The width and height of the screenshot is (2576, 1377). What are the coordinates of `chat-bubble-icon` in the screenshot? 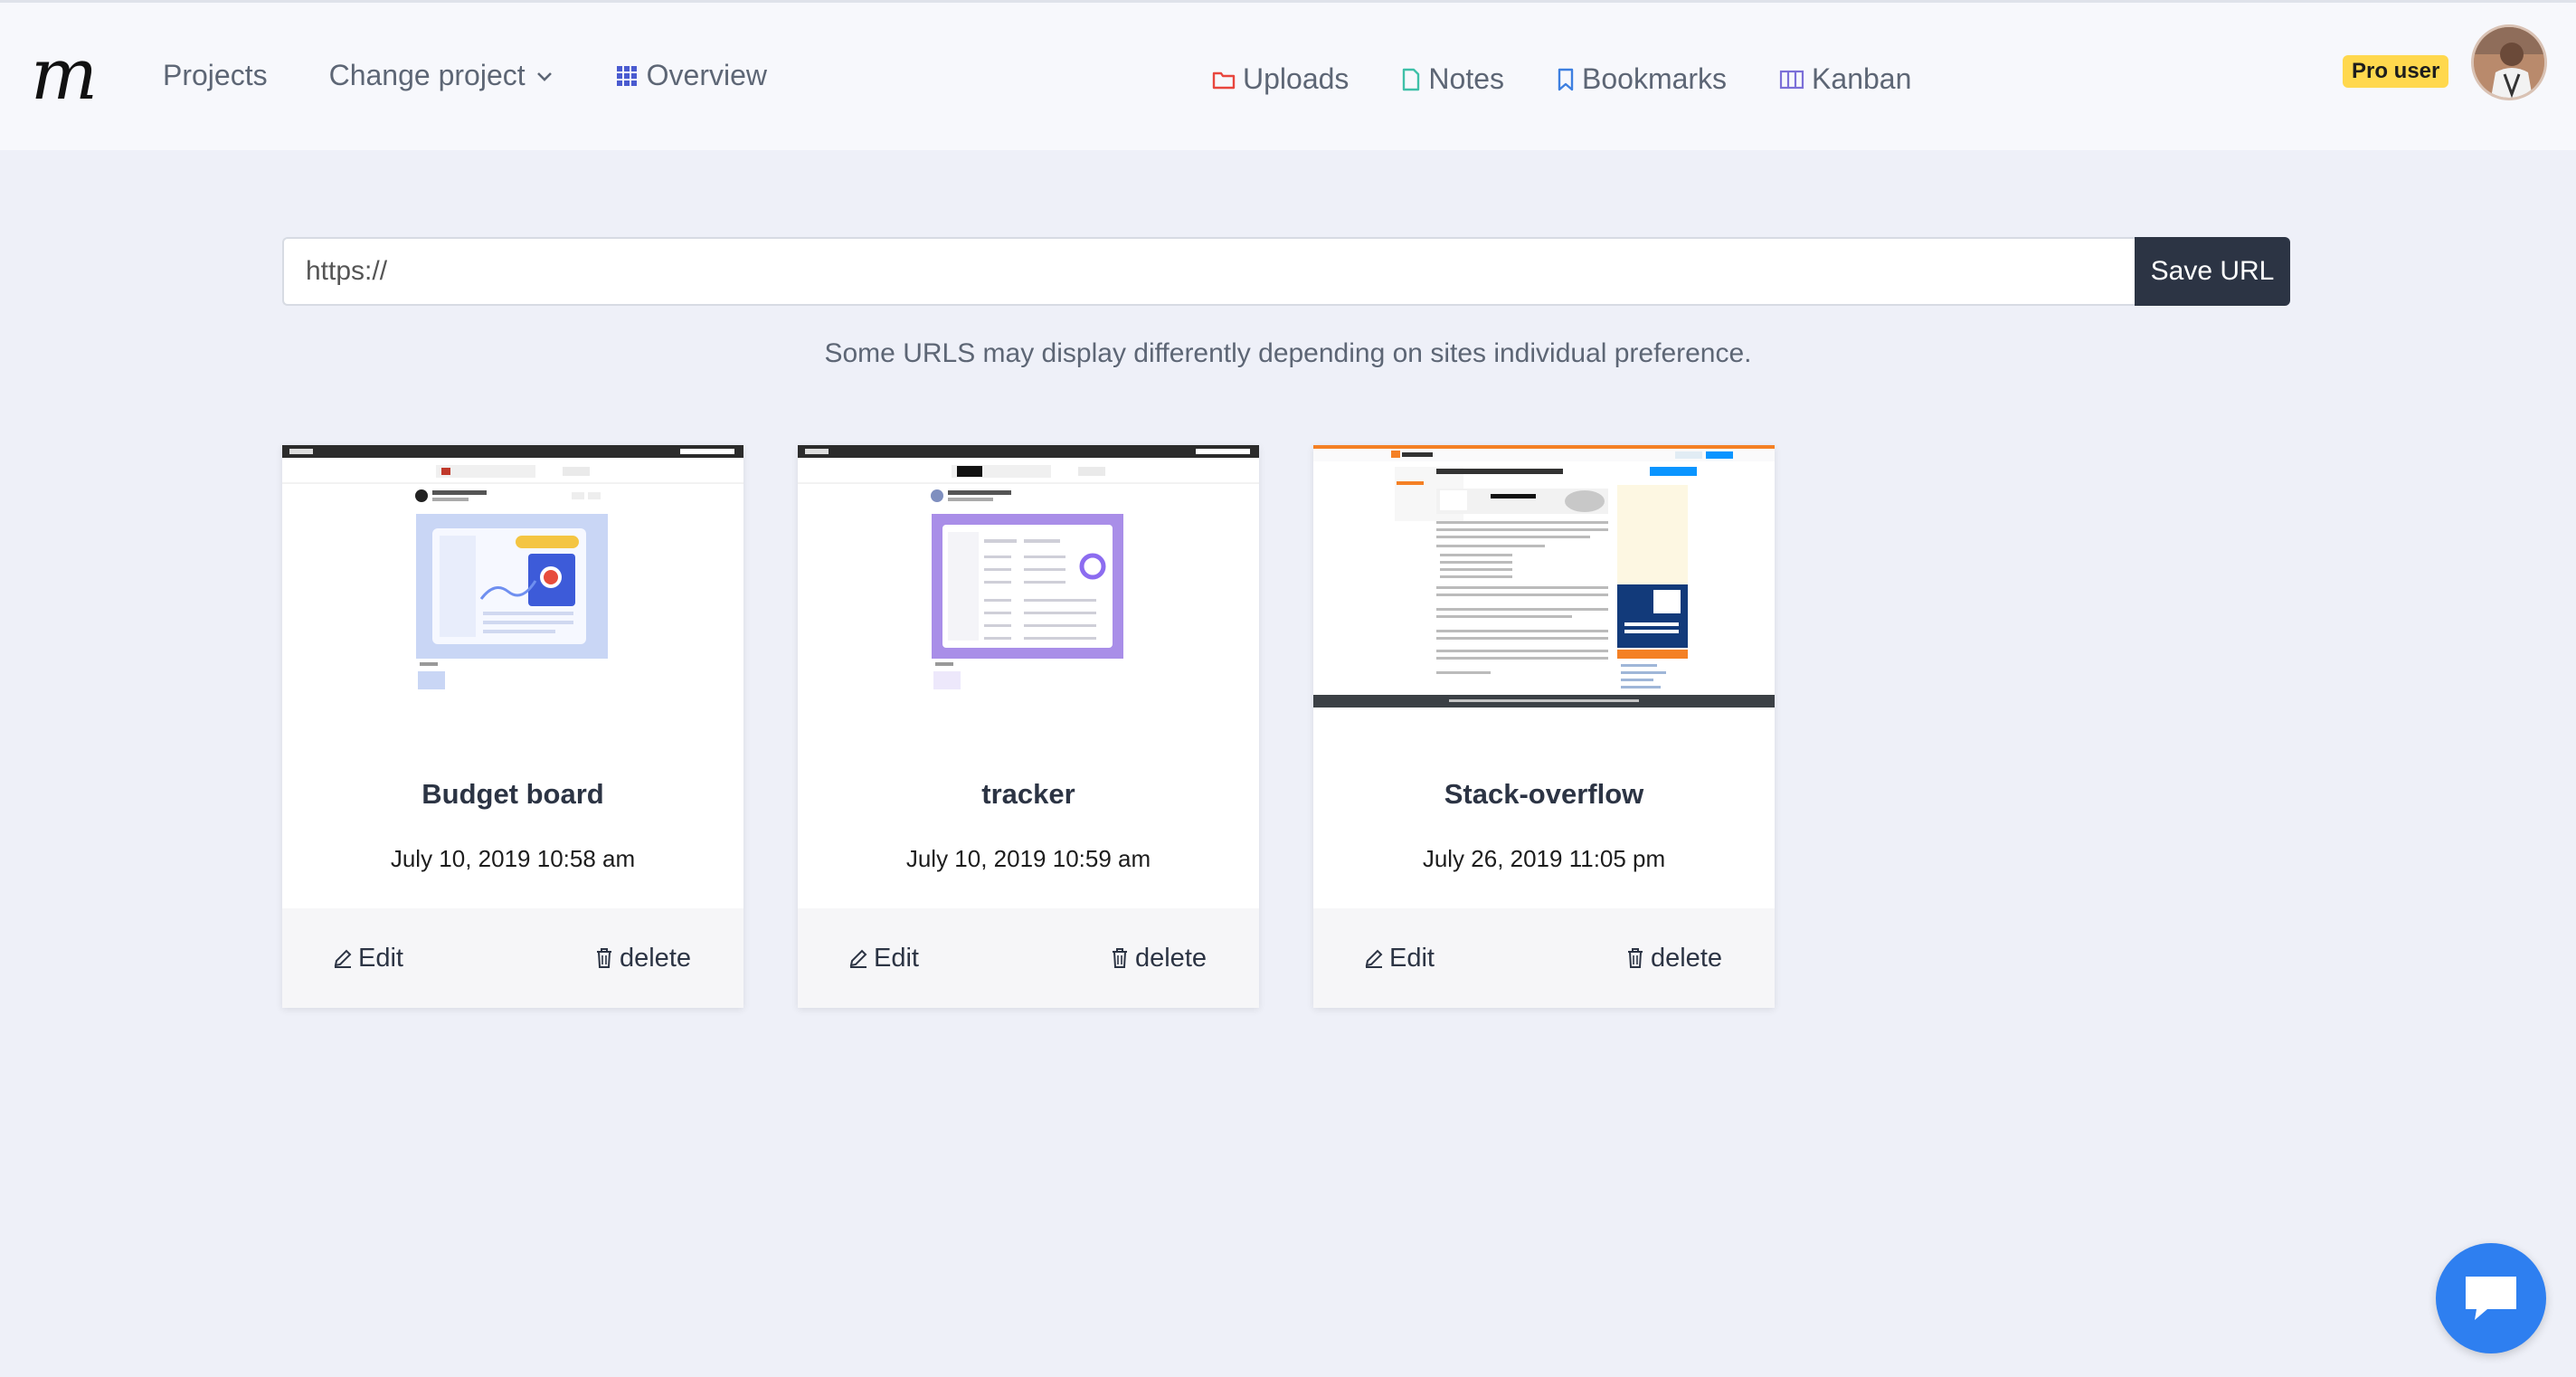 It's located at (2491, 1298).